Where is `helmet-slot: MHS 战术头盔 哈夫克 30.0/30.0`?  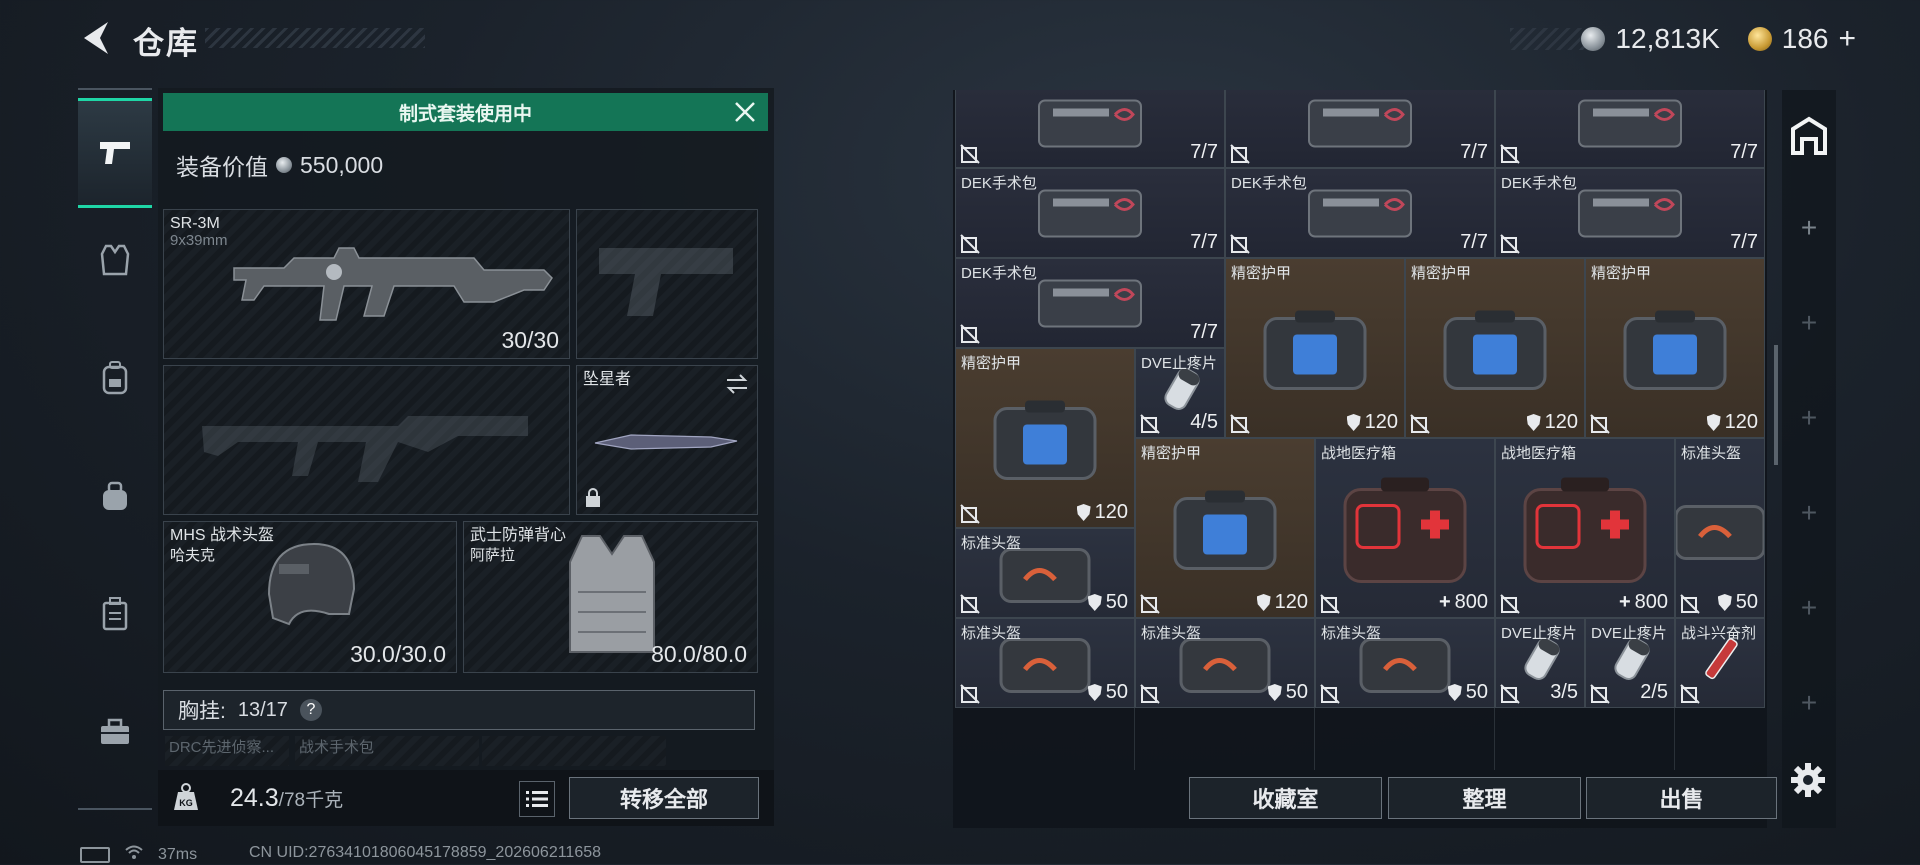 helmet-slot: MHS 战术头盔 哈夫克 30.0/30.0 is located at coordinates (310, 597).